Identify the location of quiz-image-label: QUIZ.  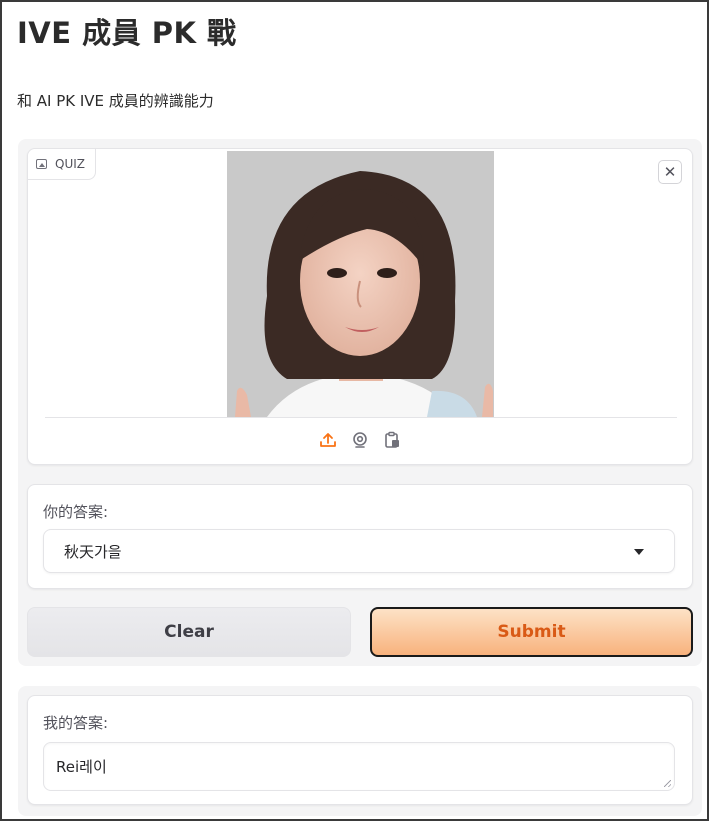
(62, 164).